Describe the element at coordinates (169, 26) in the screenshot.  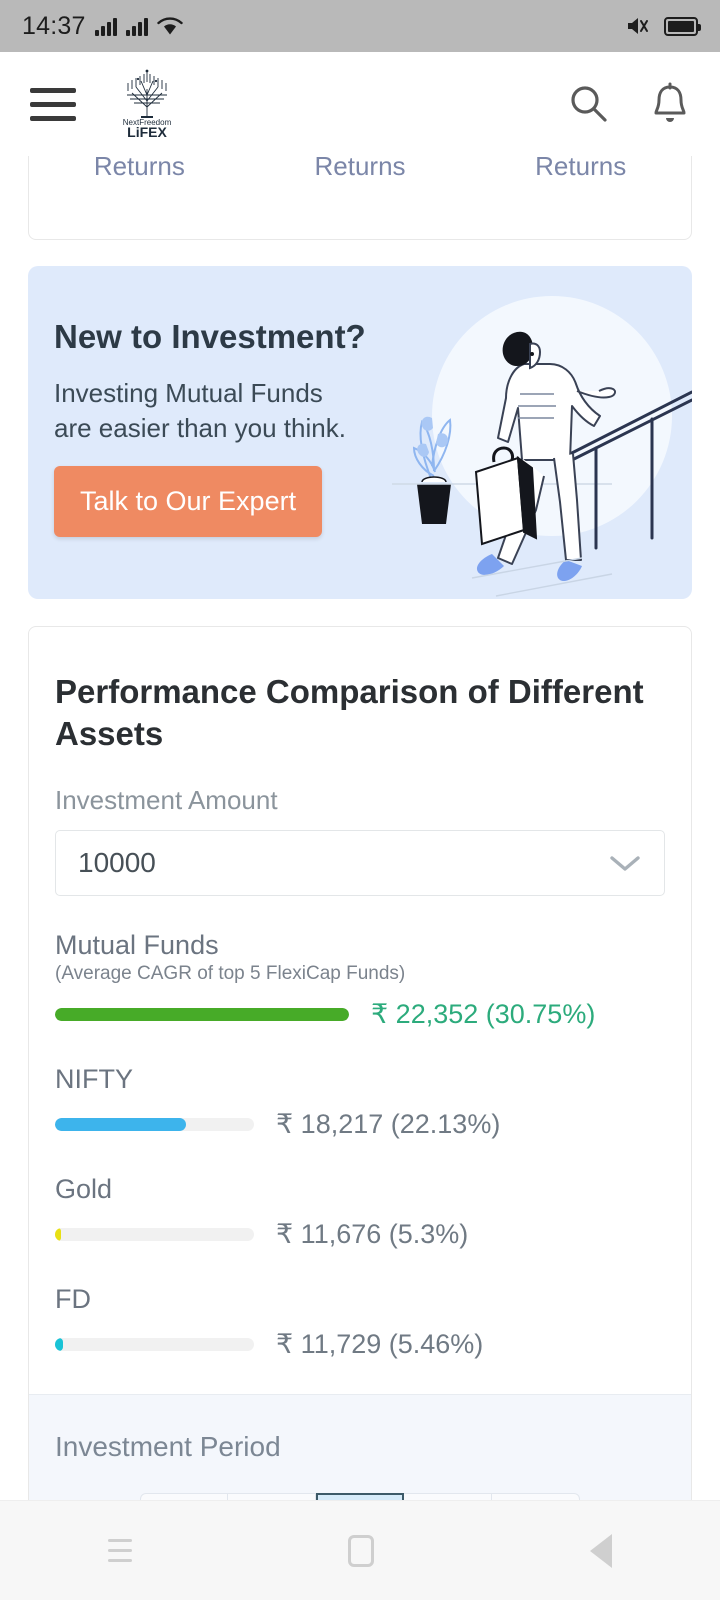
I see `wifi-icon` at that location.